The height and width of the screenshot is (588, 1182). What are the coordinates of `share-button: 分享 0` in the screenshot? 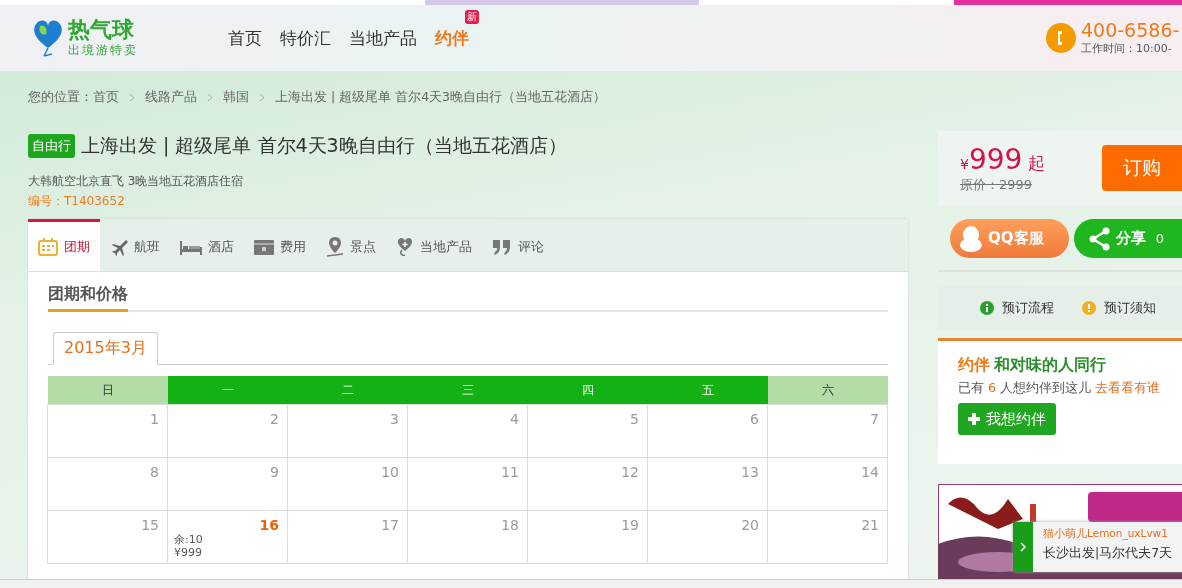 It's located at (1127, 238).